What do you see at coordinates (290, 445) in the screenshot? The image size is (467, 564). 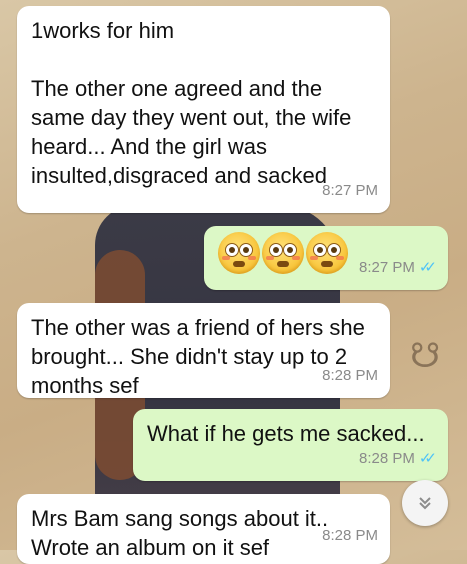 I see `message-bubble-outgoing: What if he gets me sacked... 8:28 PM ✓✓` at bounding box center [290, 445].